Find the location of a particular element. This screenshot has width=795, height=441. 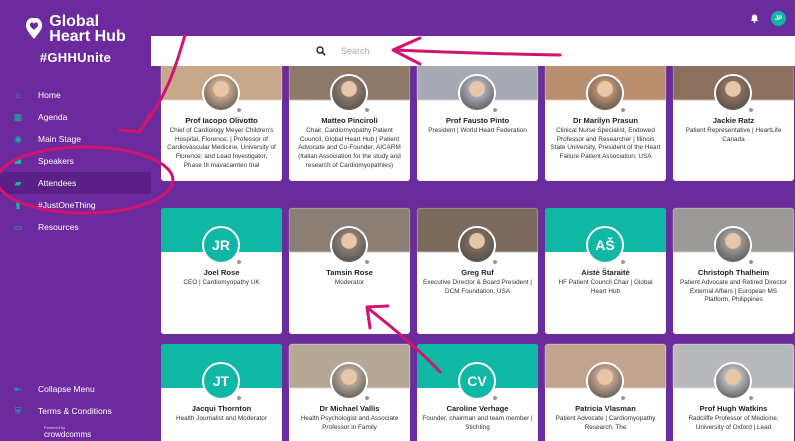

sidebar-item-attendees: ▰ Attendees is located at coordinates (75, 183).